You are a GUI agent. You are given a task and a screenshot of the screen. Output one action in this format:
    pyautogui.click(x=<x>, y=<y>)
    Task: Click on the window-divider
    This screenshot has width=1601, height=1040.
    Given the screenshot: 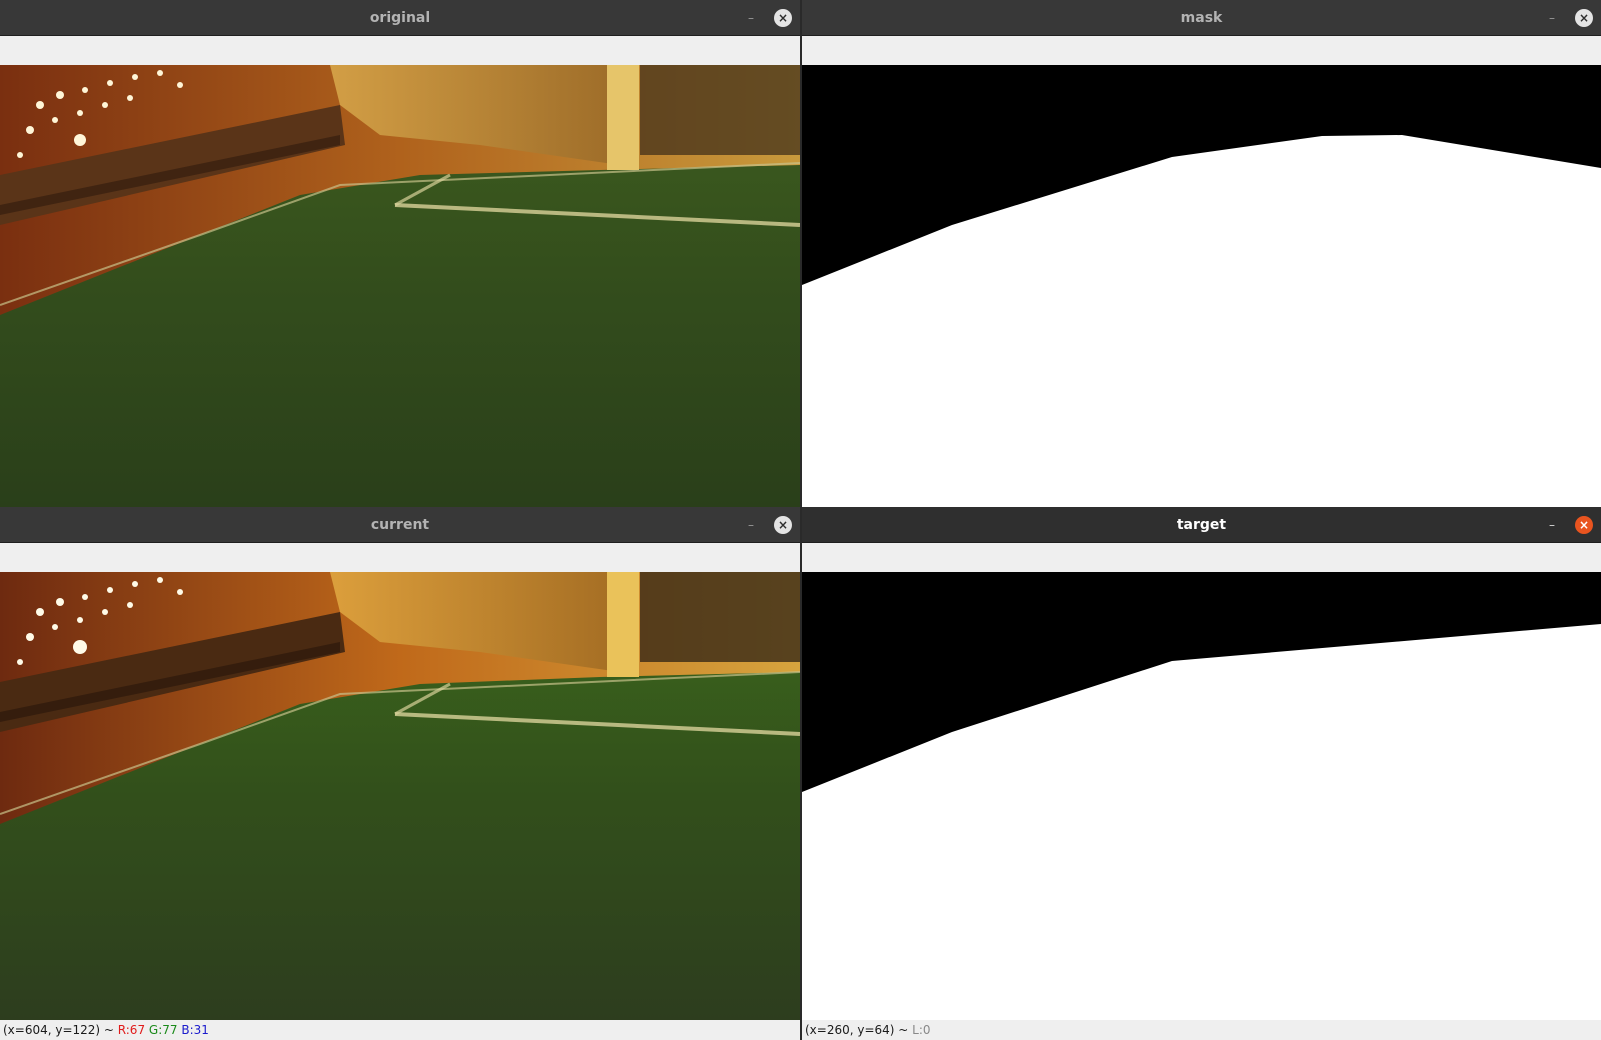 What is the action you would take?
    pyautogui.click(x=801, y=520)
    